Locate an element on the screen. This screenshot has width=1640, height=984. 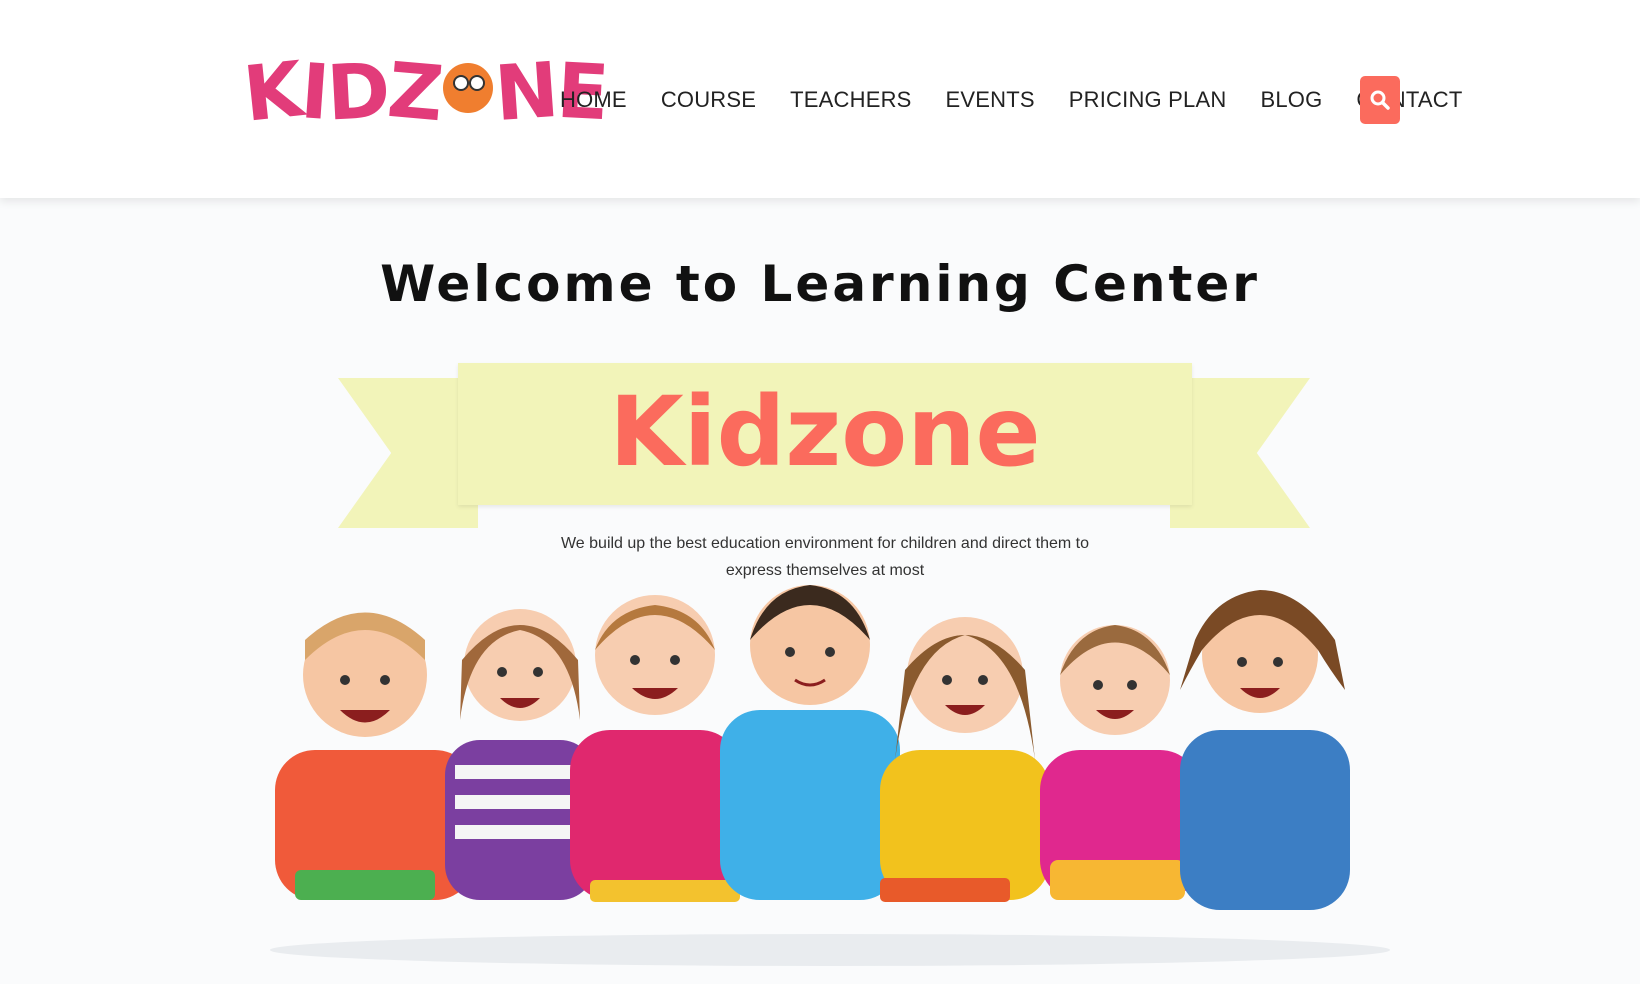
logo-face-icon is located at coordinates (468, 88).